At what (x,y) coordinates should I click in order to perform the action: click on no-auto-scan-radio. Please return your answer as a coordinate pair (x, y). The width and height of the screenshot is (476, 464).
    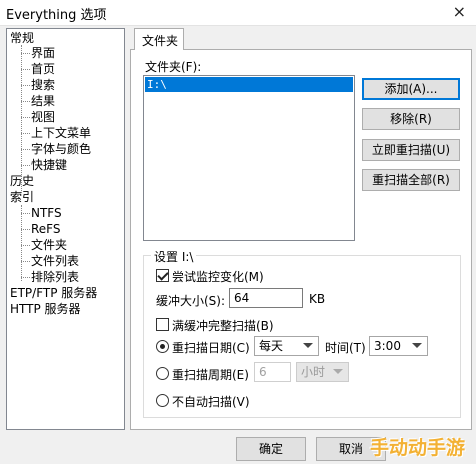
    Looking at the image, I should click on (162, 400).